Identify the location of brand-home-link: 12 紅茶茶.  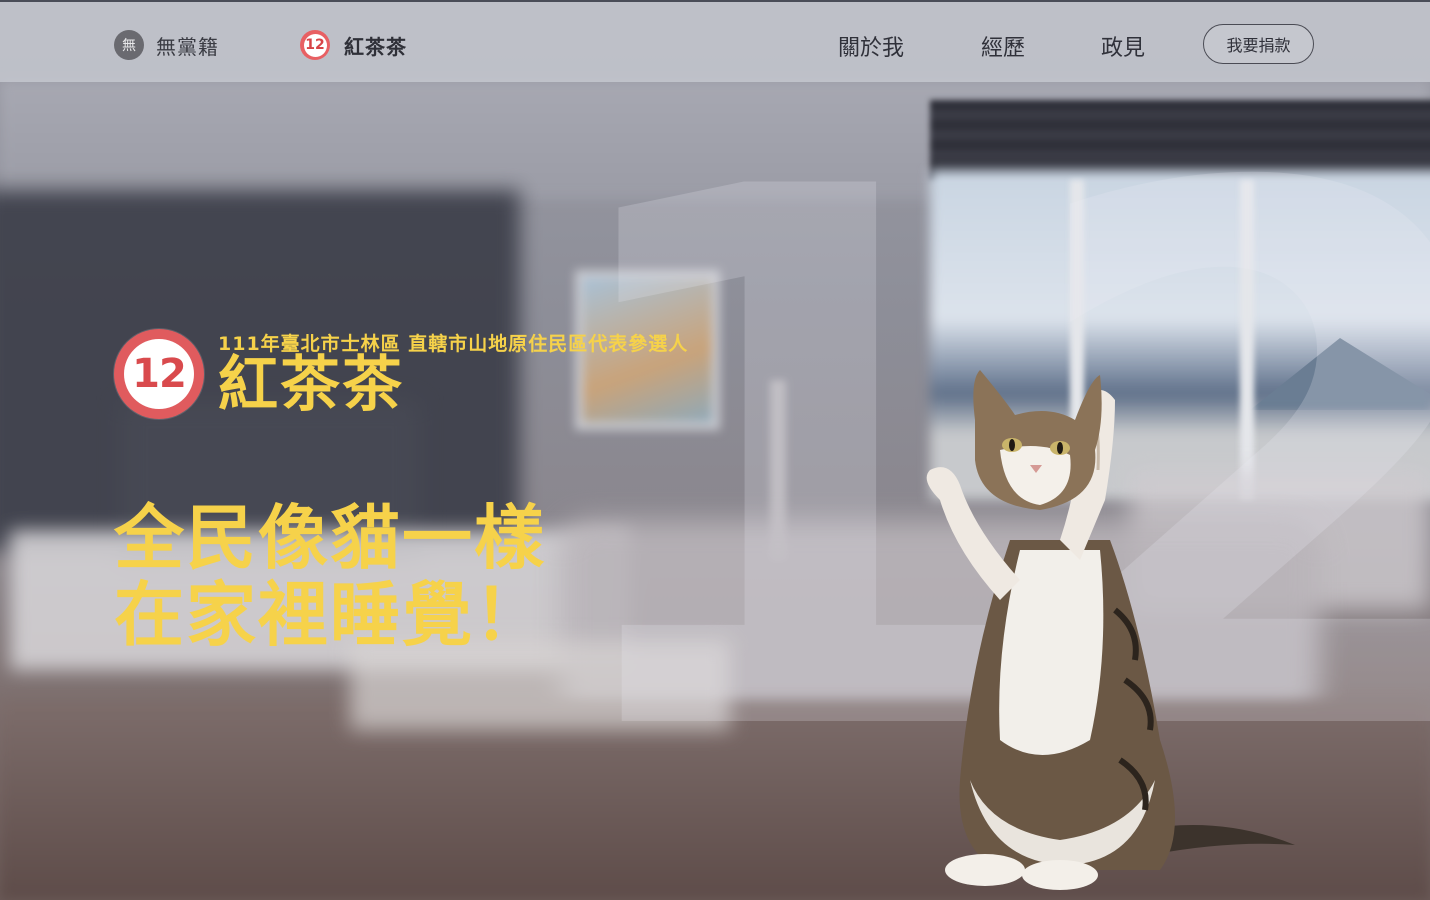
(353, 45).